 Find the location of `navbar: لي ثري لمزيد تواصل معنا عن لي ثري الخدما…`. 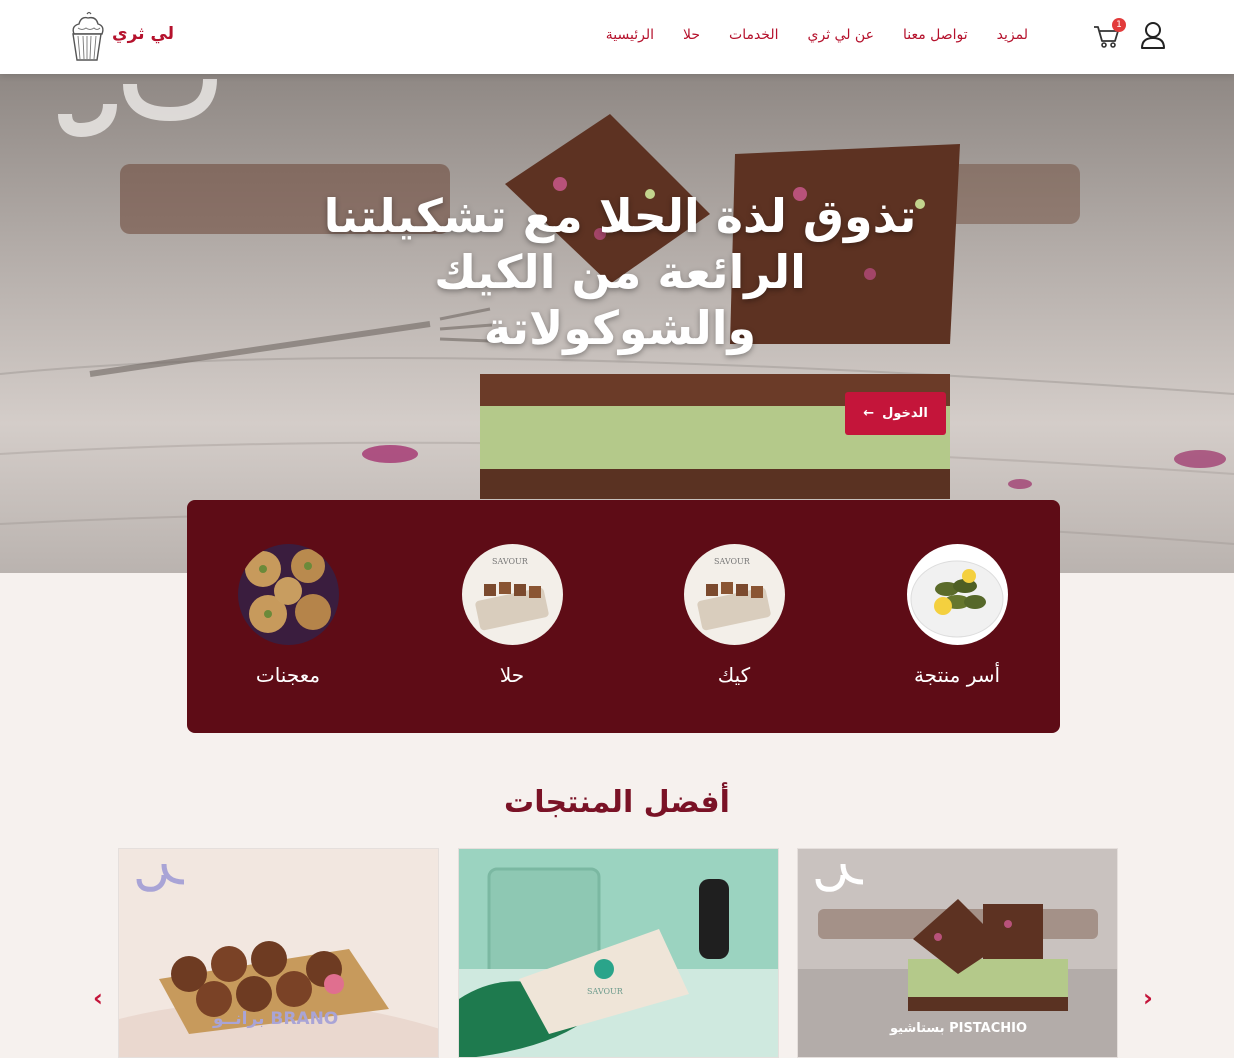

navbar: لي ثري لمزيد تواصل معنا عن لي ثري الخدما… is located at coordinates (617, 37).